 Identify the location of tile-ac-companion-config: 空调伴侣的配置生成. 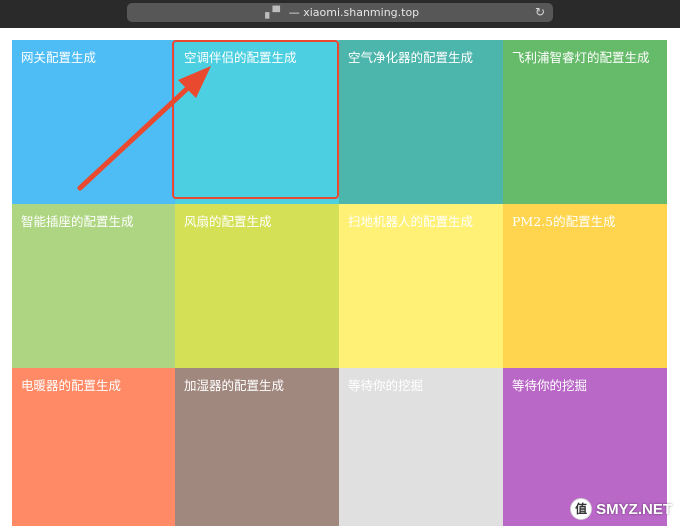
(257, 122).